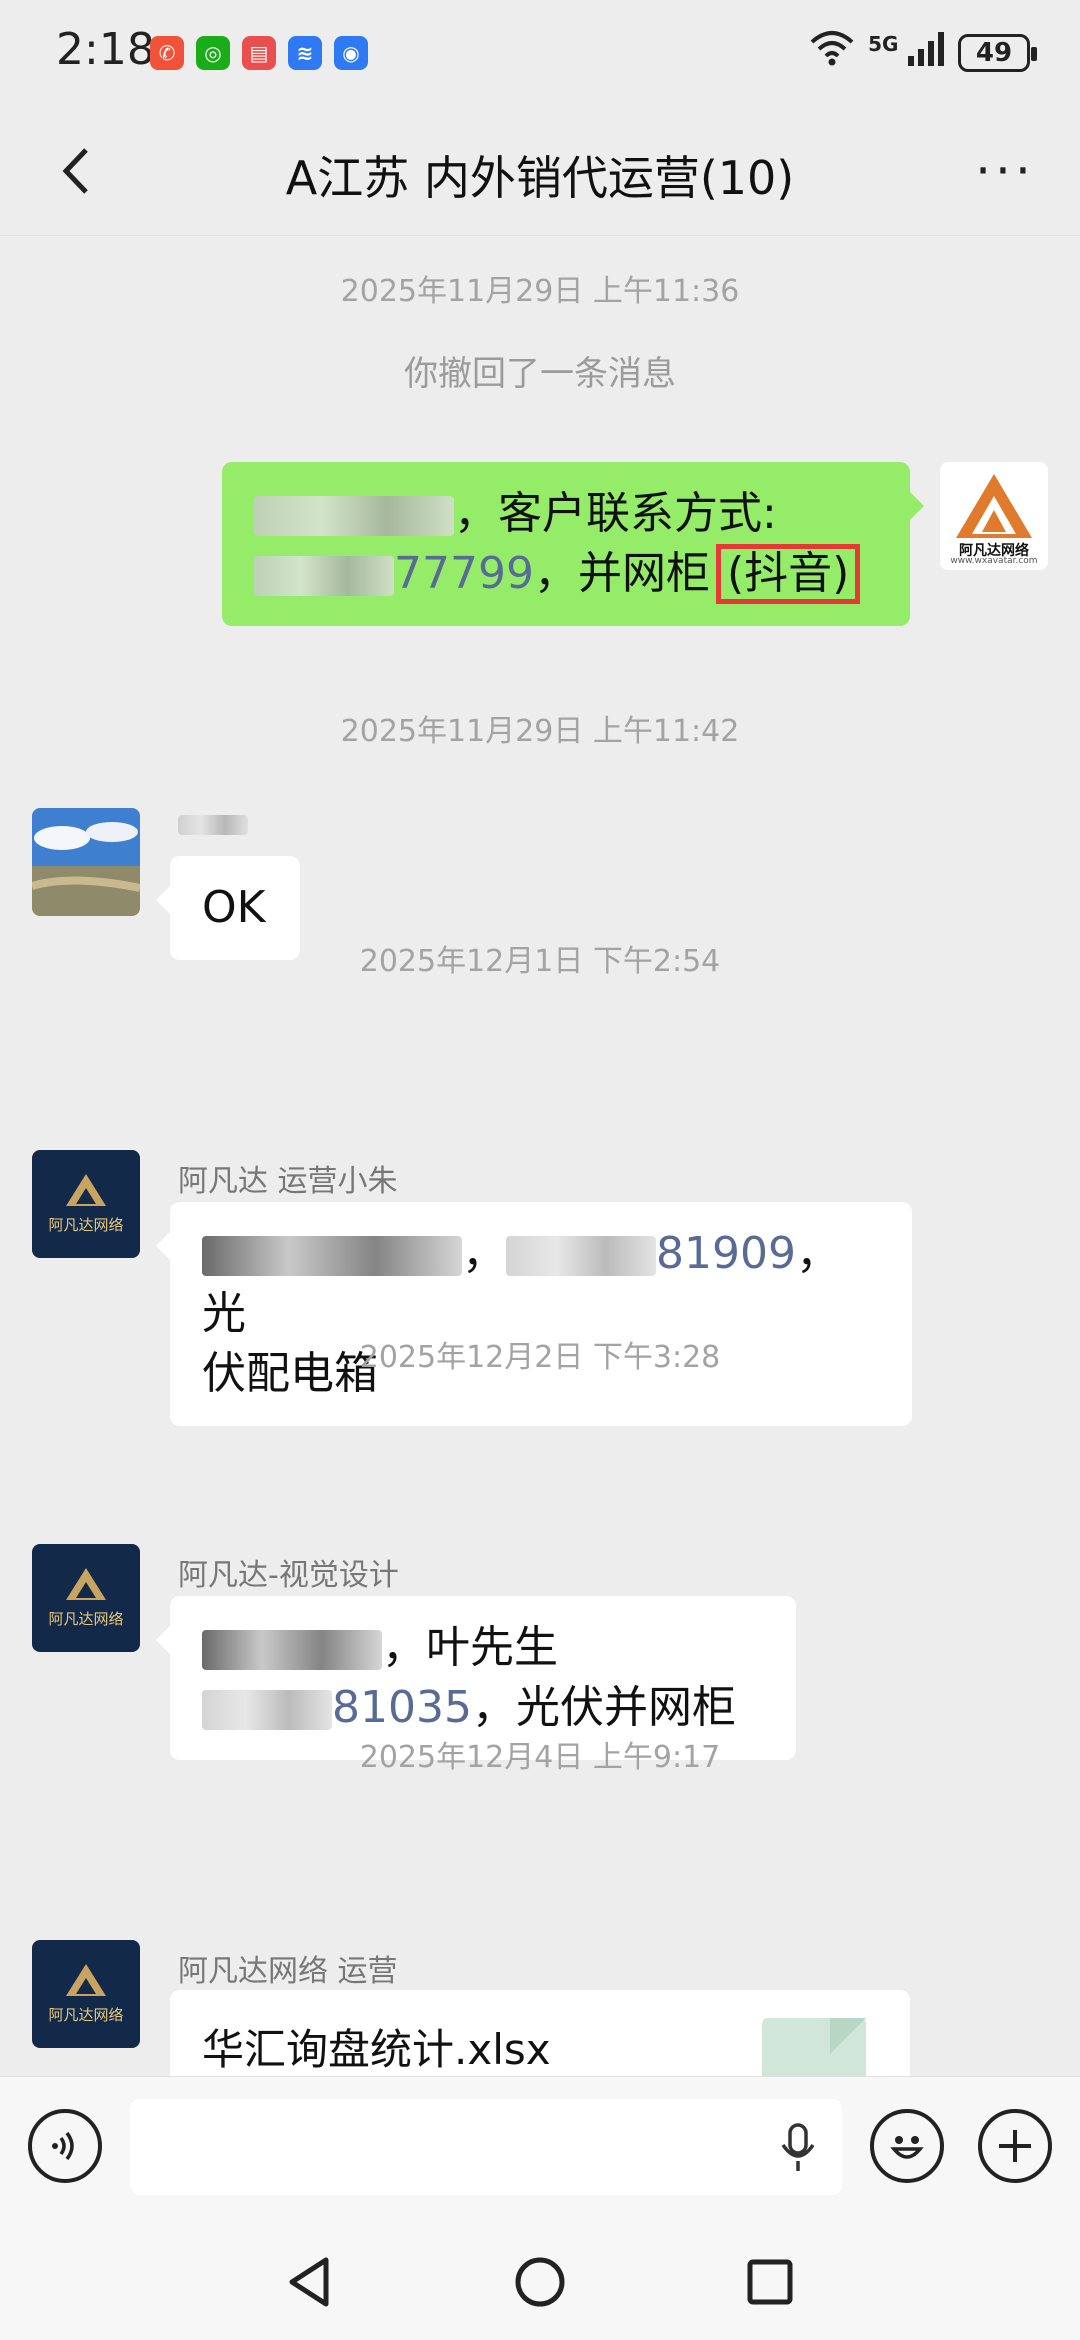 The width and height of the screenshot is (1080, 2340). What do you see at coordinates (540, 374) in the screenshot?
I see `recall-notice: 你撤回了一条消息` at bounding box center [540, 374].